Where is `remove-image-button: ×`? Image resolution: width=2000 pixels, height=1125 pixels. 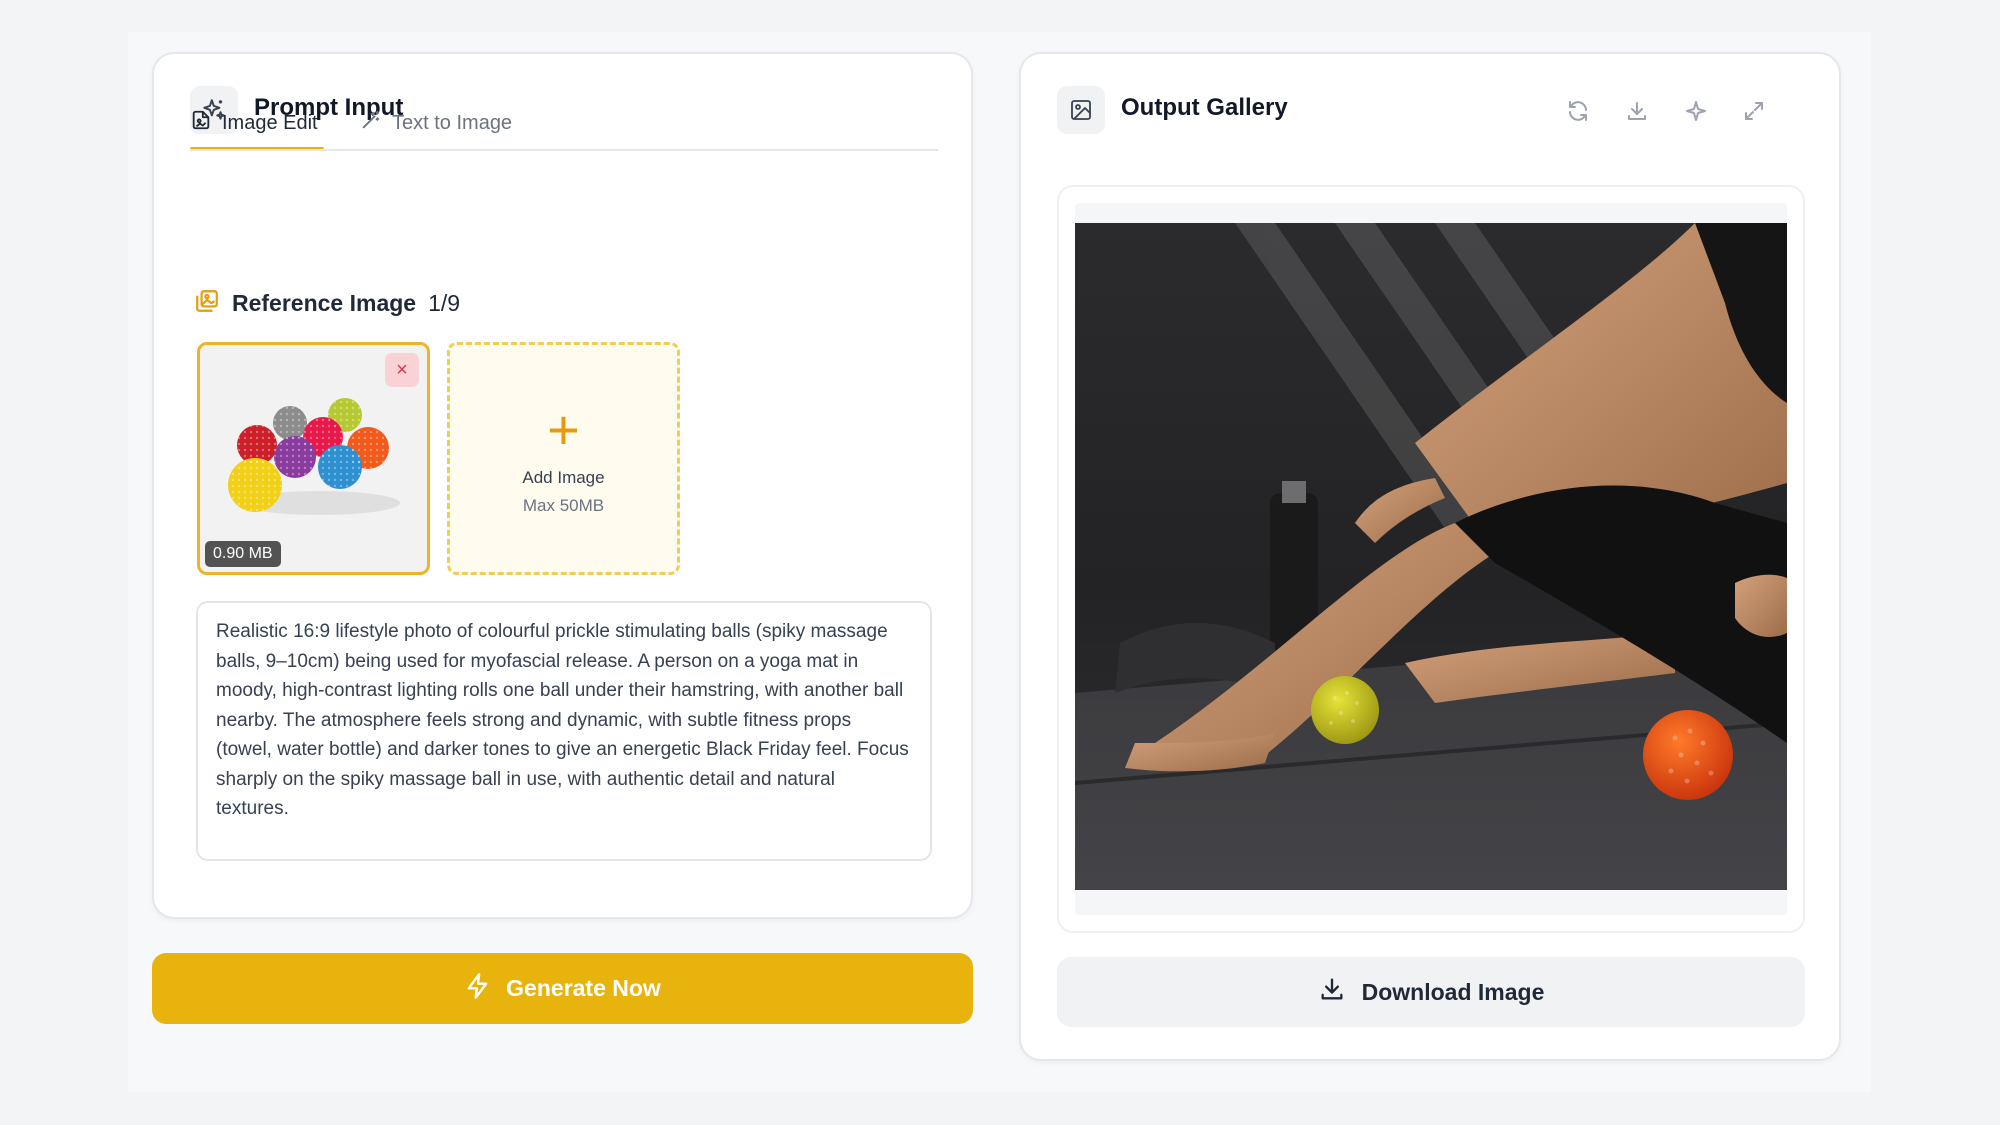
remove-image-button: × is located at coordinates (402, 370).